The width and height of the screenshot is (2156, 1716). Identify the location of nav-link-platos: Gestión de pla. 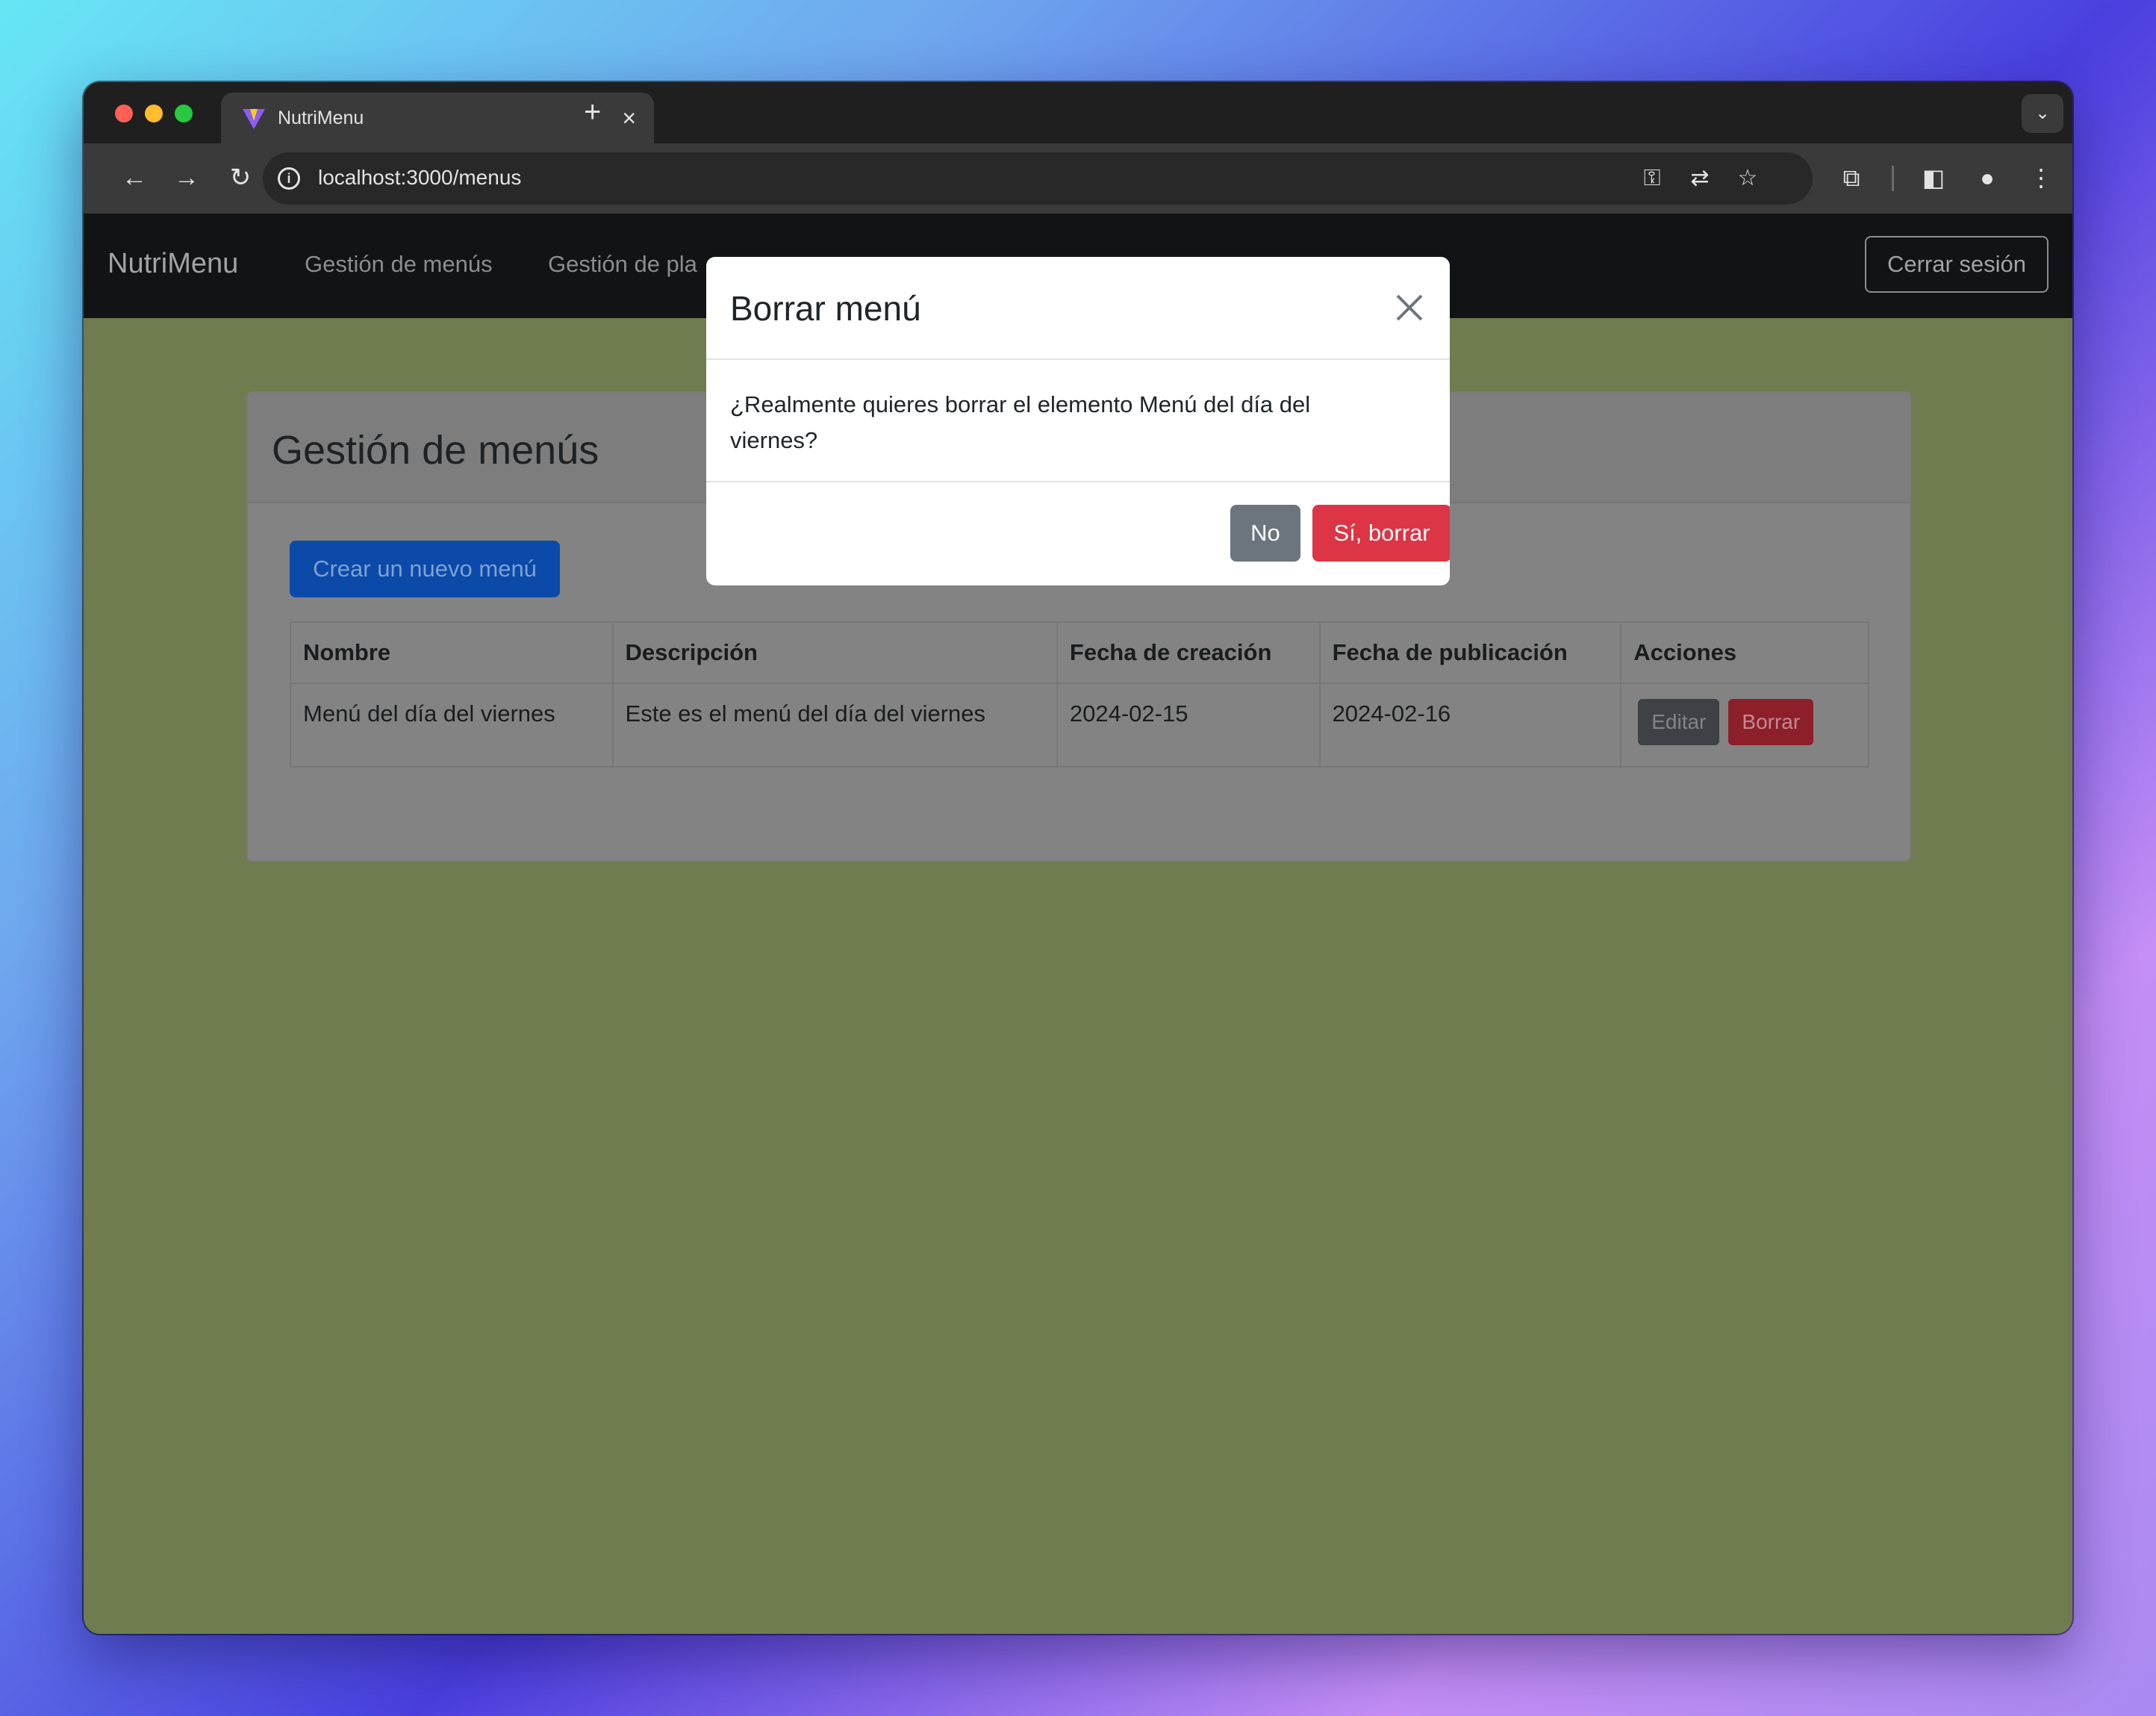
(622, 264).